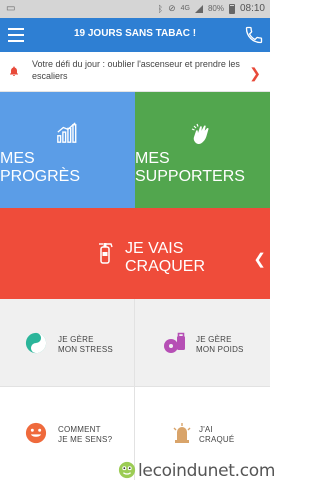 Image resolution: width=320 pixels, height=480 pixels. I want to click on smiley-icon, so click(36, 433).